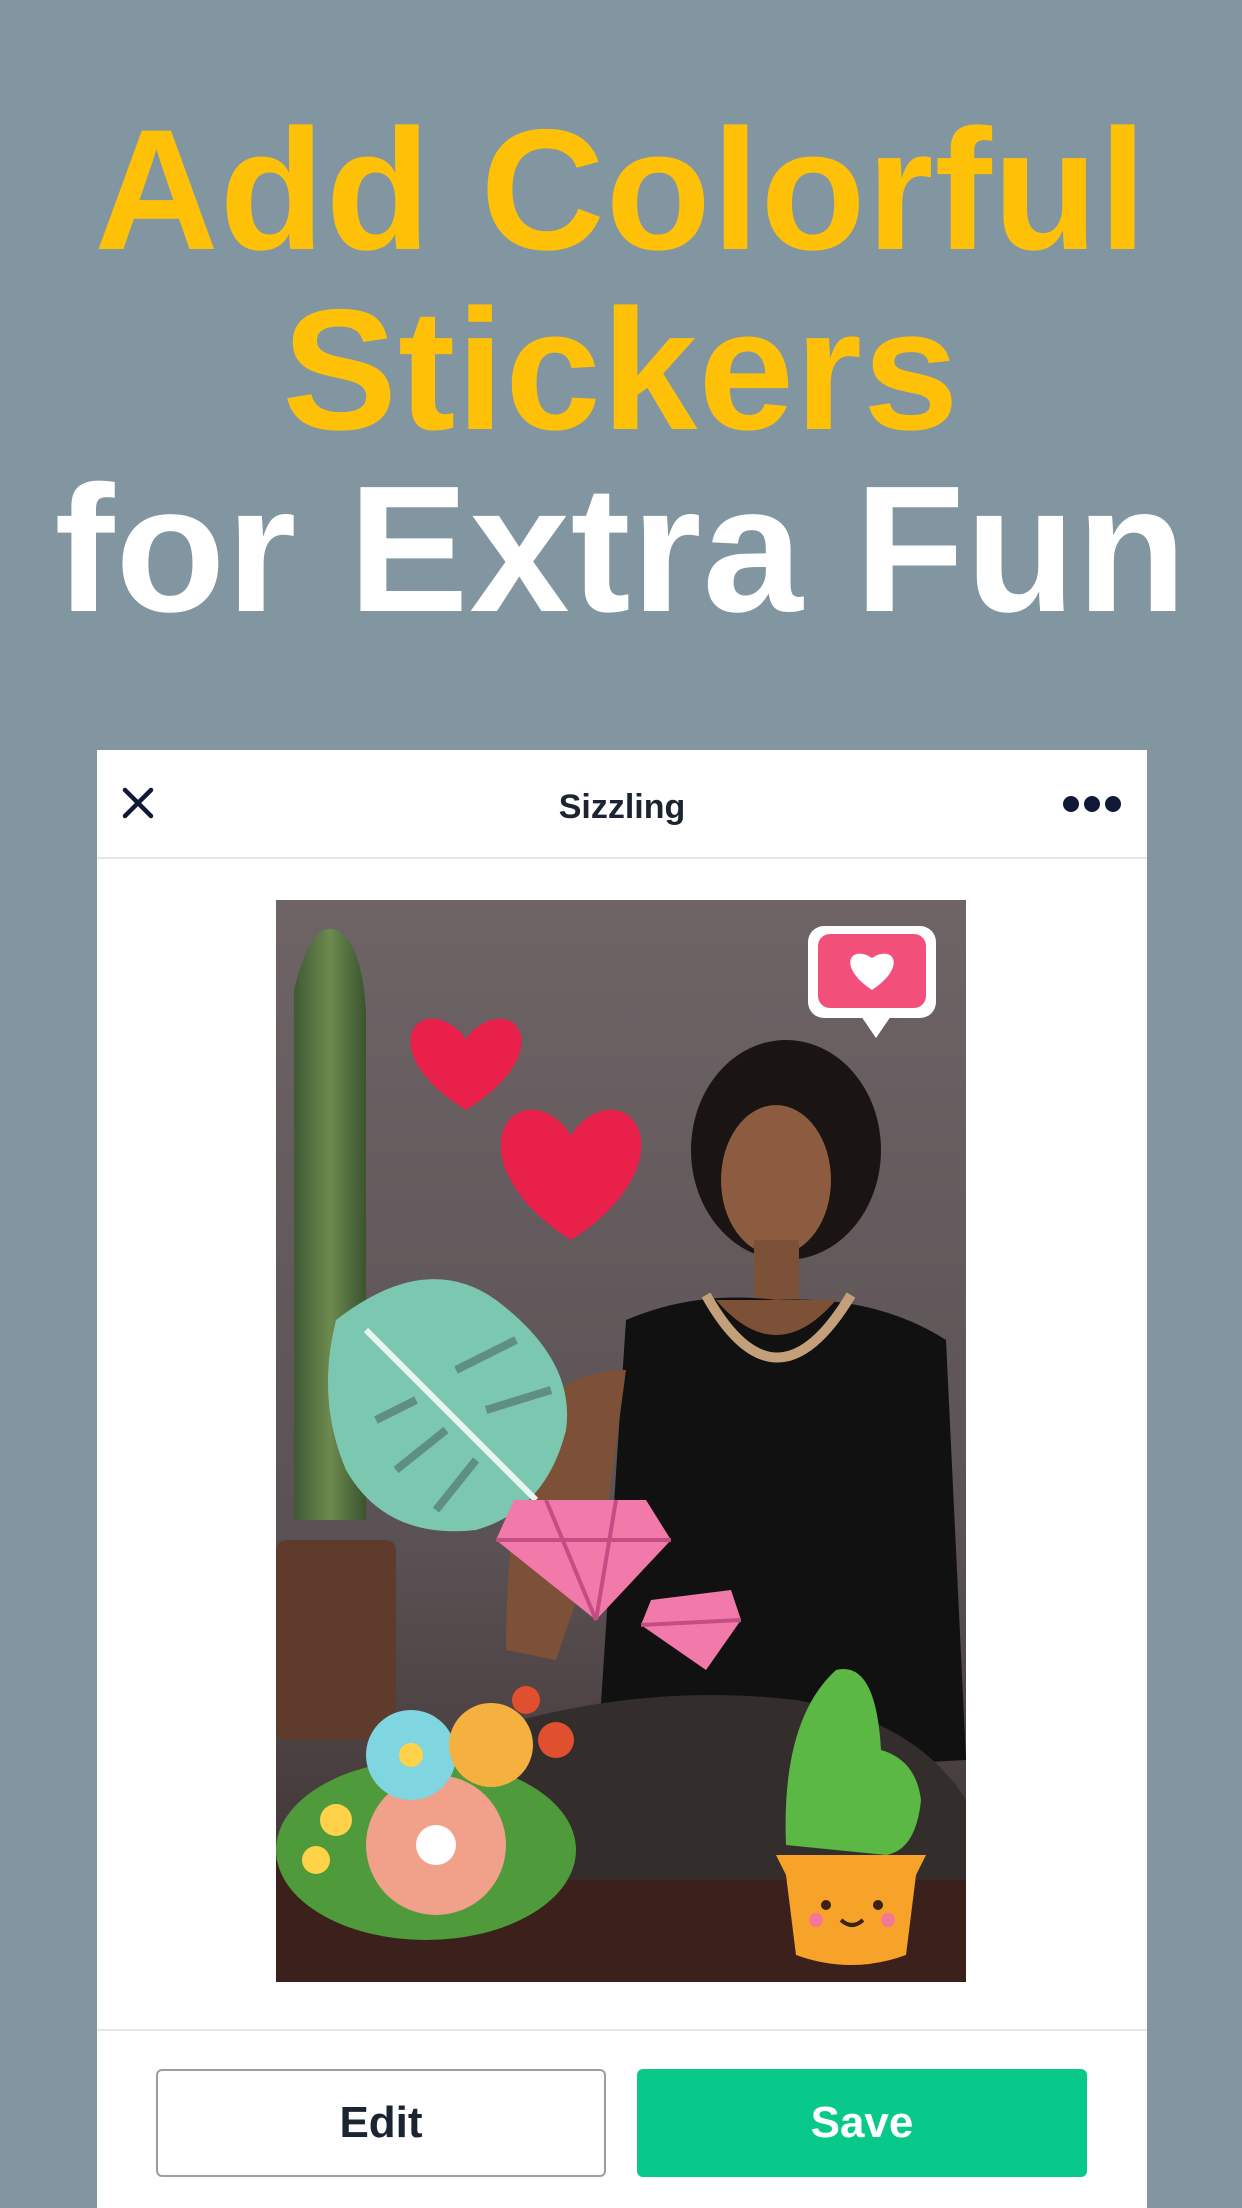  I want to click on headline-line-3: for Extra Fun, so click(621, 549).